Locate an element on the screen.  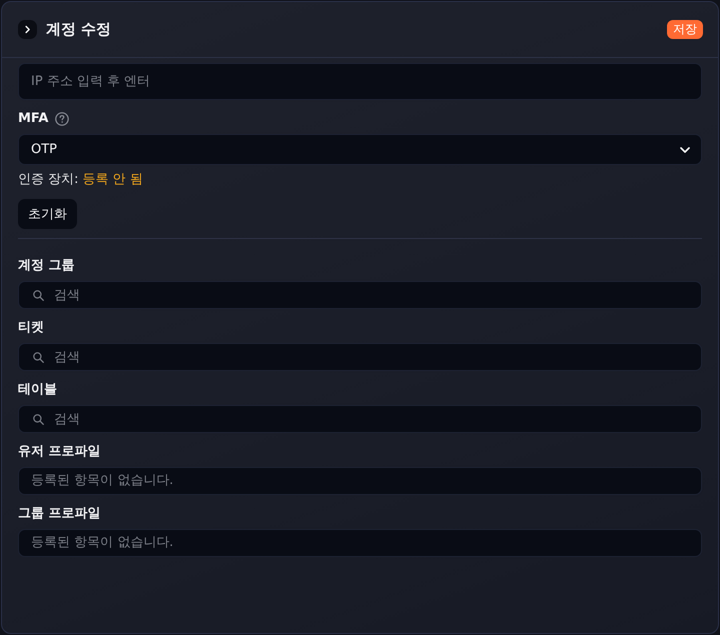
reset-button: 초기화 is located at coordinates (47, 214).